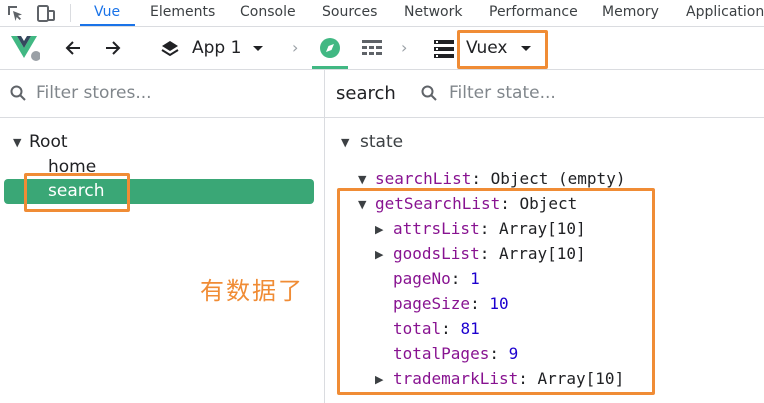 Image resolution: width=764 pixels, height=403 pixels. I want to click on vue-toolbar: App 1 › › Vuex, so click(382, 48).